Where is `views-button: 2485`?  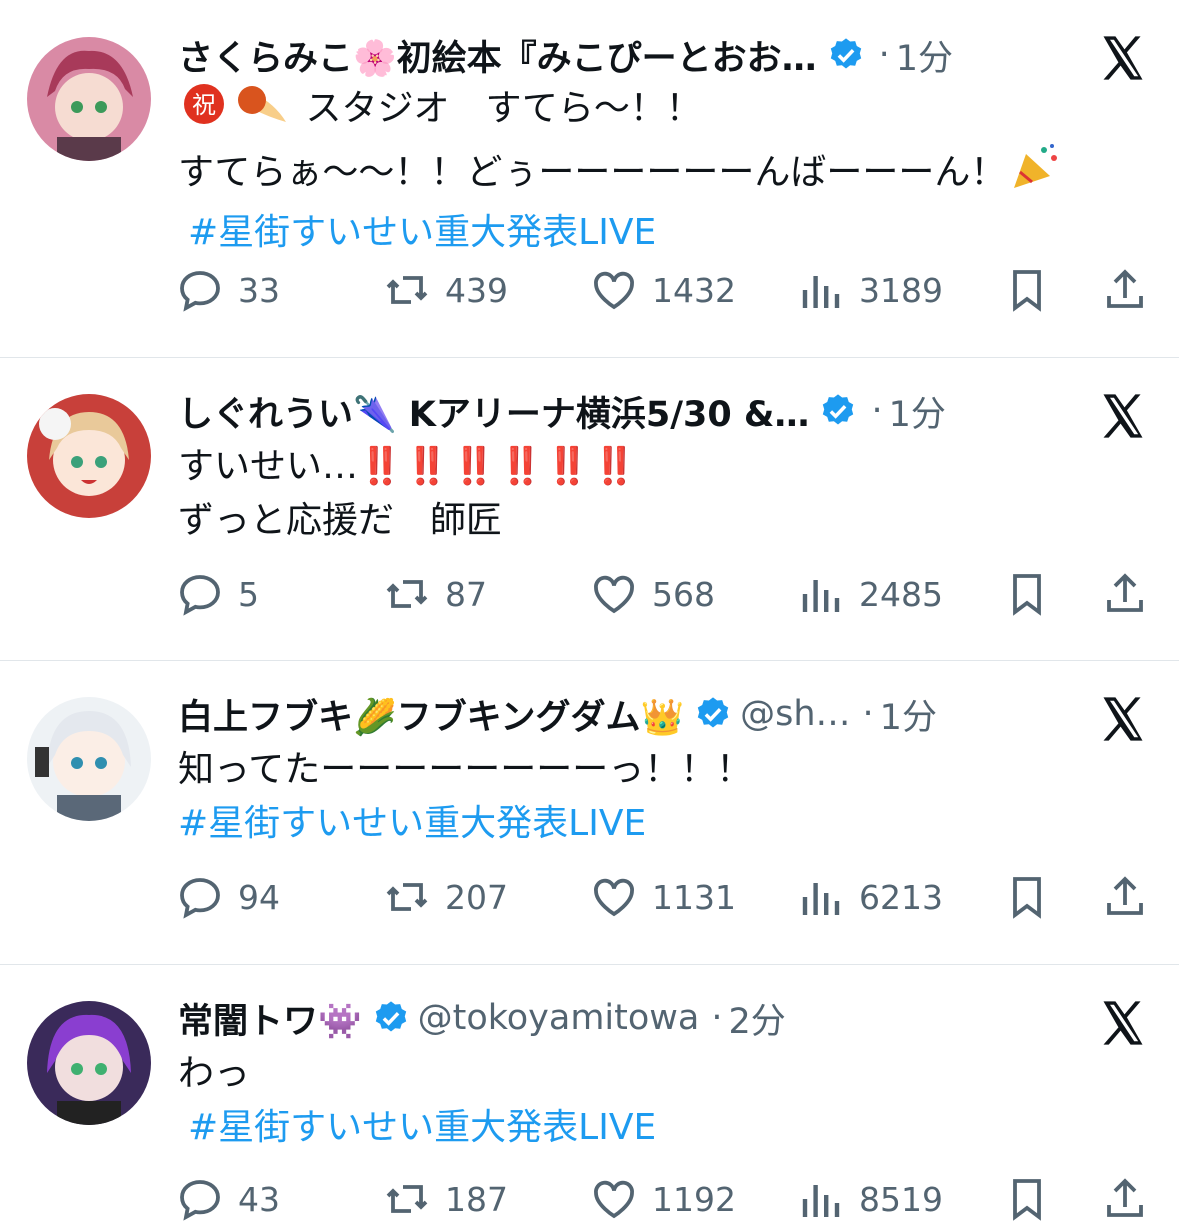 views-button: 2485 is located at coordinates (870, 594).